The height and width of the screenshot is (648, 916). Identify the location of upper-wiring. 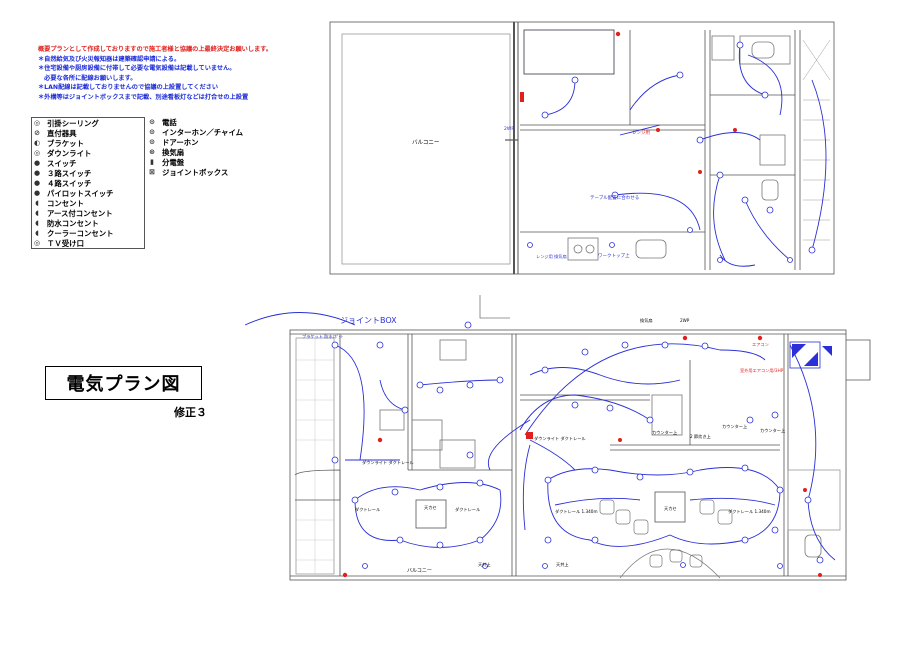
(685, 155).